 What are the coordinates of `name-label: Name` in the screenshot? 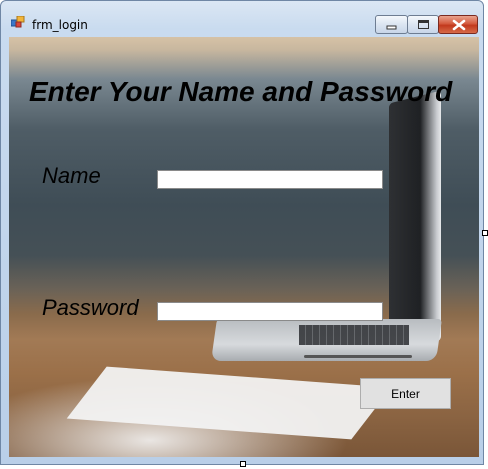 It's located at (71, 175).